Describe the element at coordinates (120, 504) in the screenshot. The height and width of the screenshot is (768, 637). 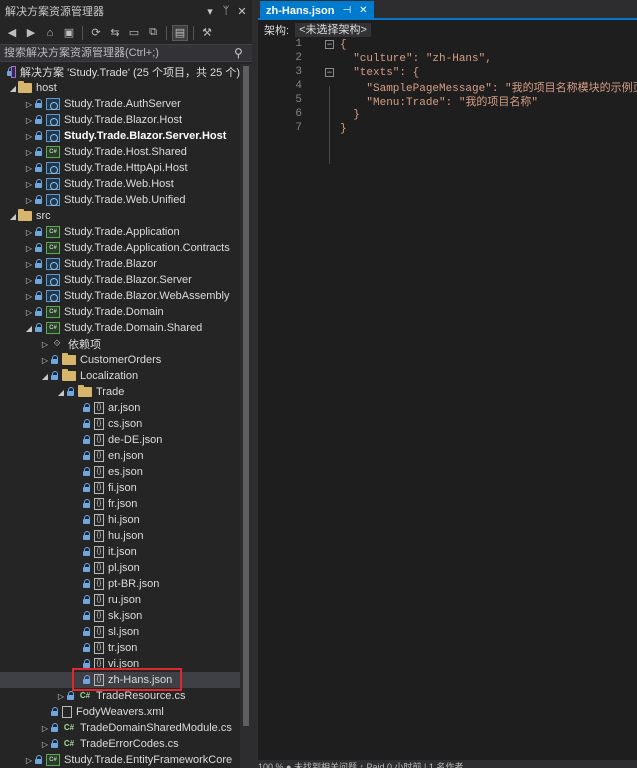
I see `tree-item: {} fr.json` at that location.